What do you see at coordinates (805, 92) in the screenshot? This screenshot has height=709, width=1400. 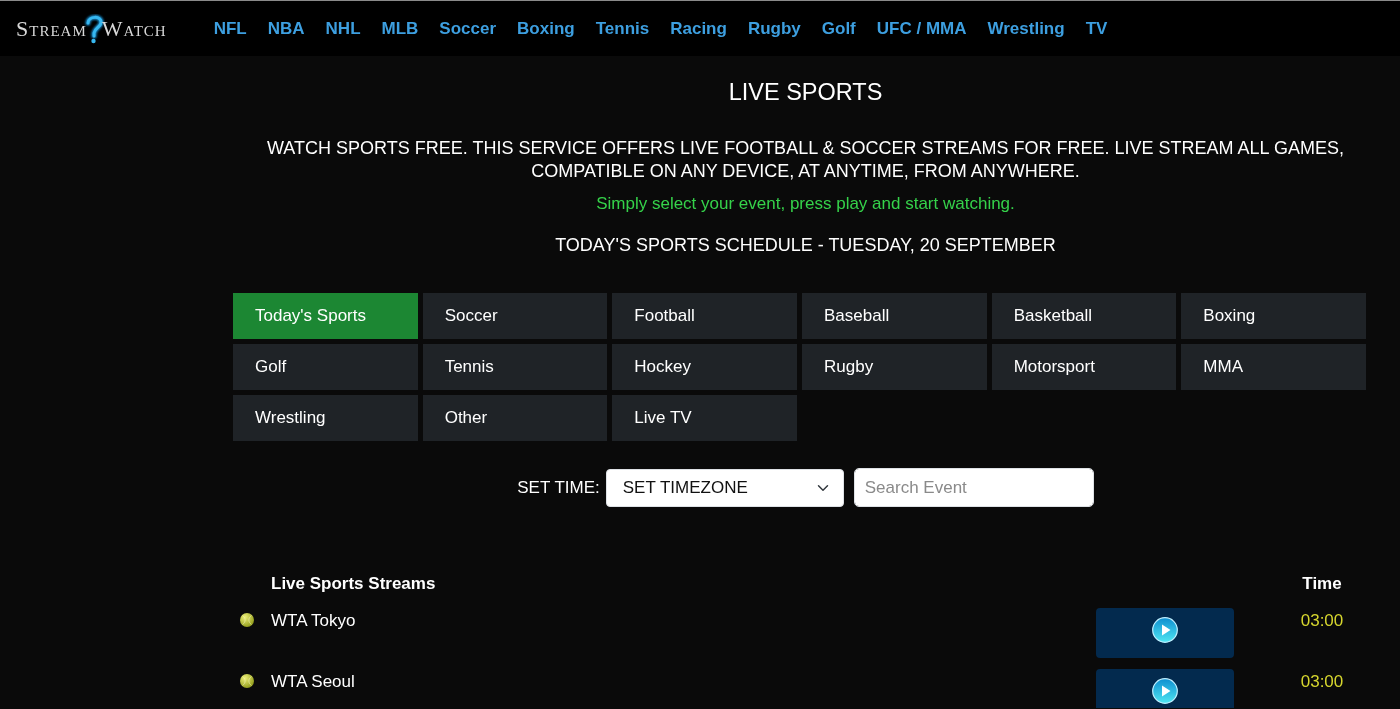 I see `page-title: LIVE SPORTS` at bounding box center [805, 92].